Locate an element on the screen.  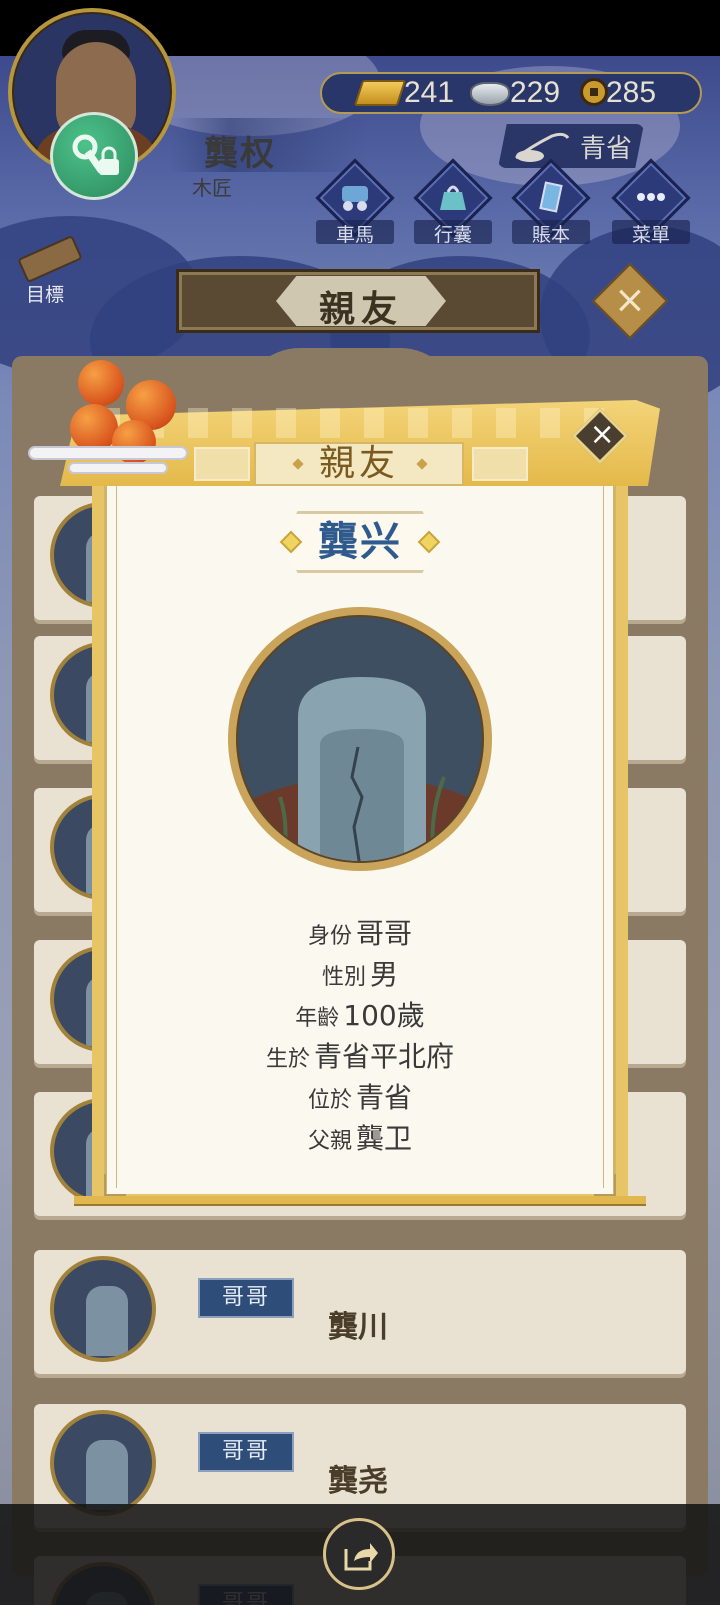
goal-label: 目標 is located at coordinates (45, 295).